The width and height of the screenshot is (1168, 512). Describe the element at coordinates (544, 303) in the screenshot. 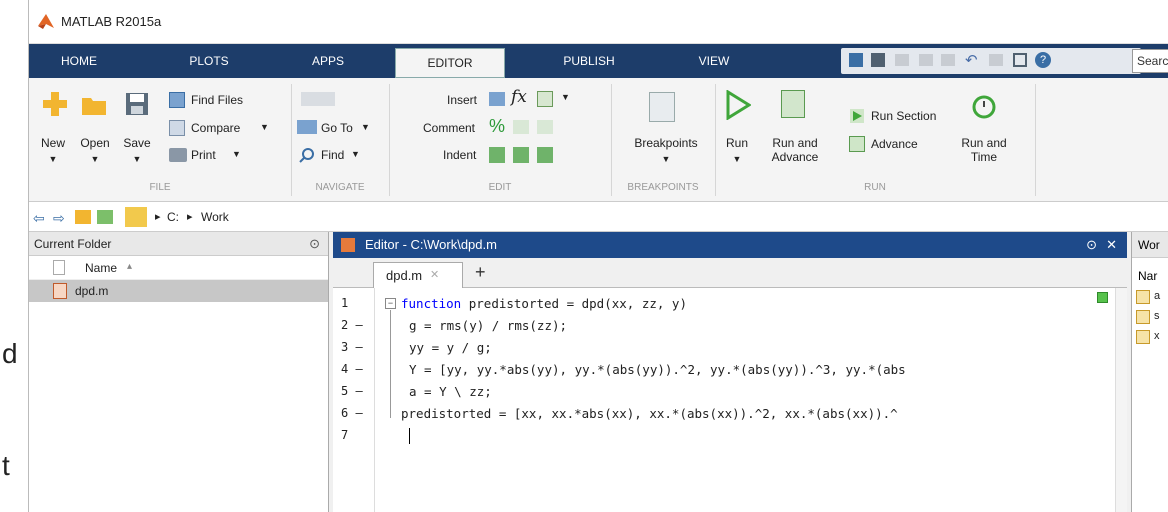

I see `code-line: function predistorted = dpd(xx, zz, y)` at that location.